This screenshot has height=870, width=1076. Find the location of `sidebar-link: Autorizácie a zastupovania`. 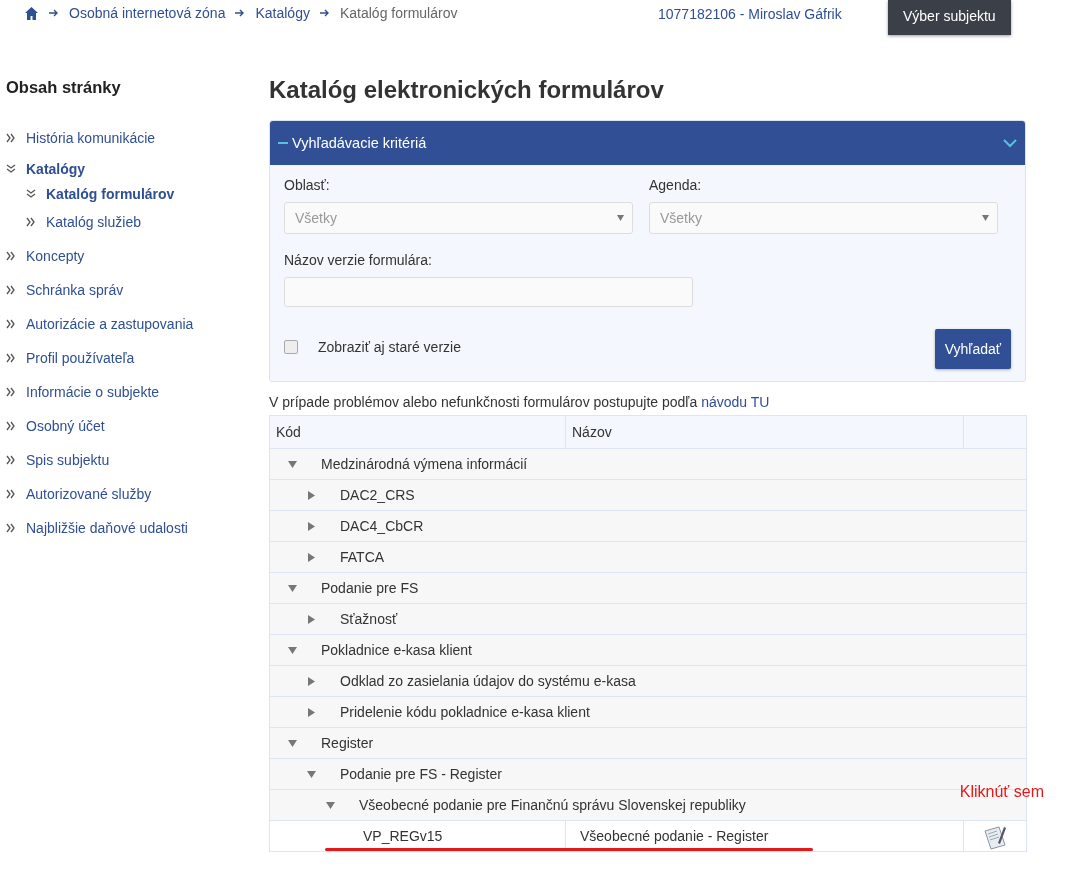

sidebar-link: Autorizácie a zastupovania is located at coordinates (110, 324).